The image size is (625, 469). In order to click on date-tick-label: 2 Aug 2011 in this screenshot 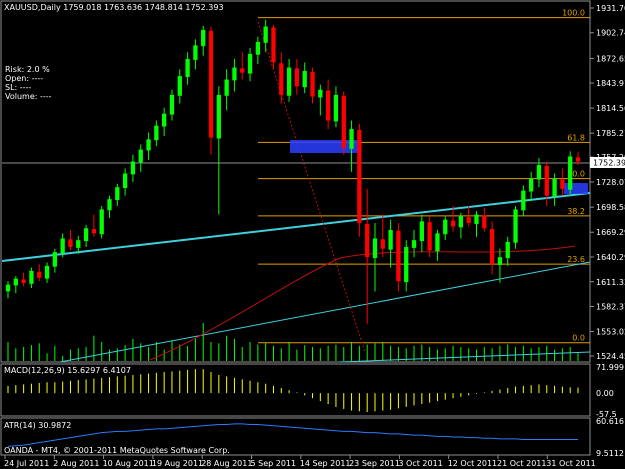, I will do `click(76, 463)`.